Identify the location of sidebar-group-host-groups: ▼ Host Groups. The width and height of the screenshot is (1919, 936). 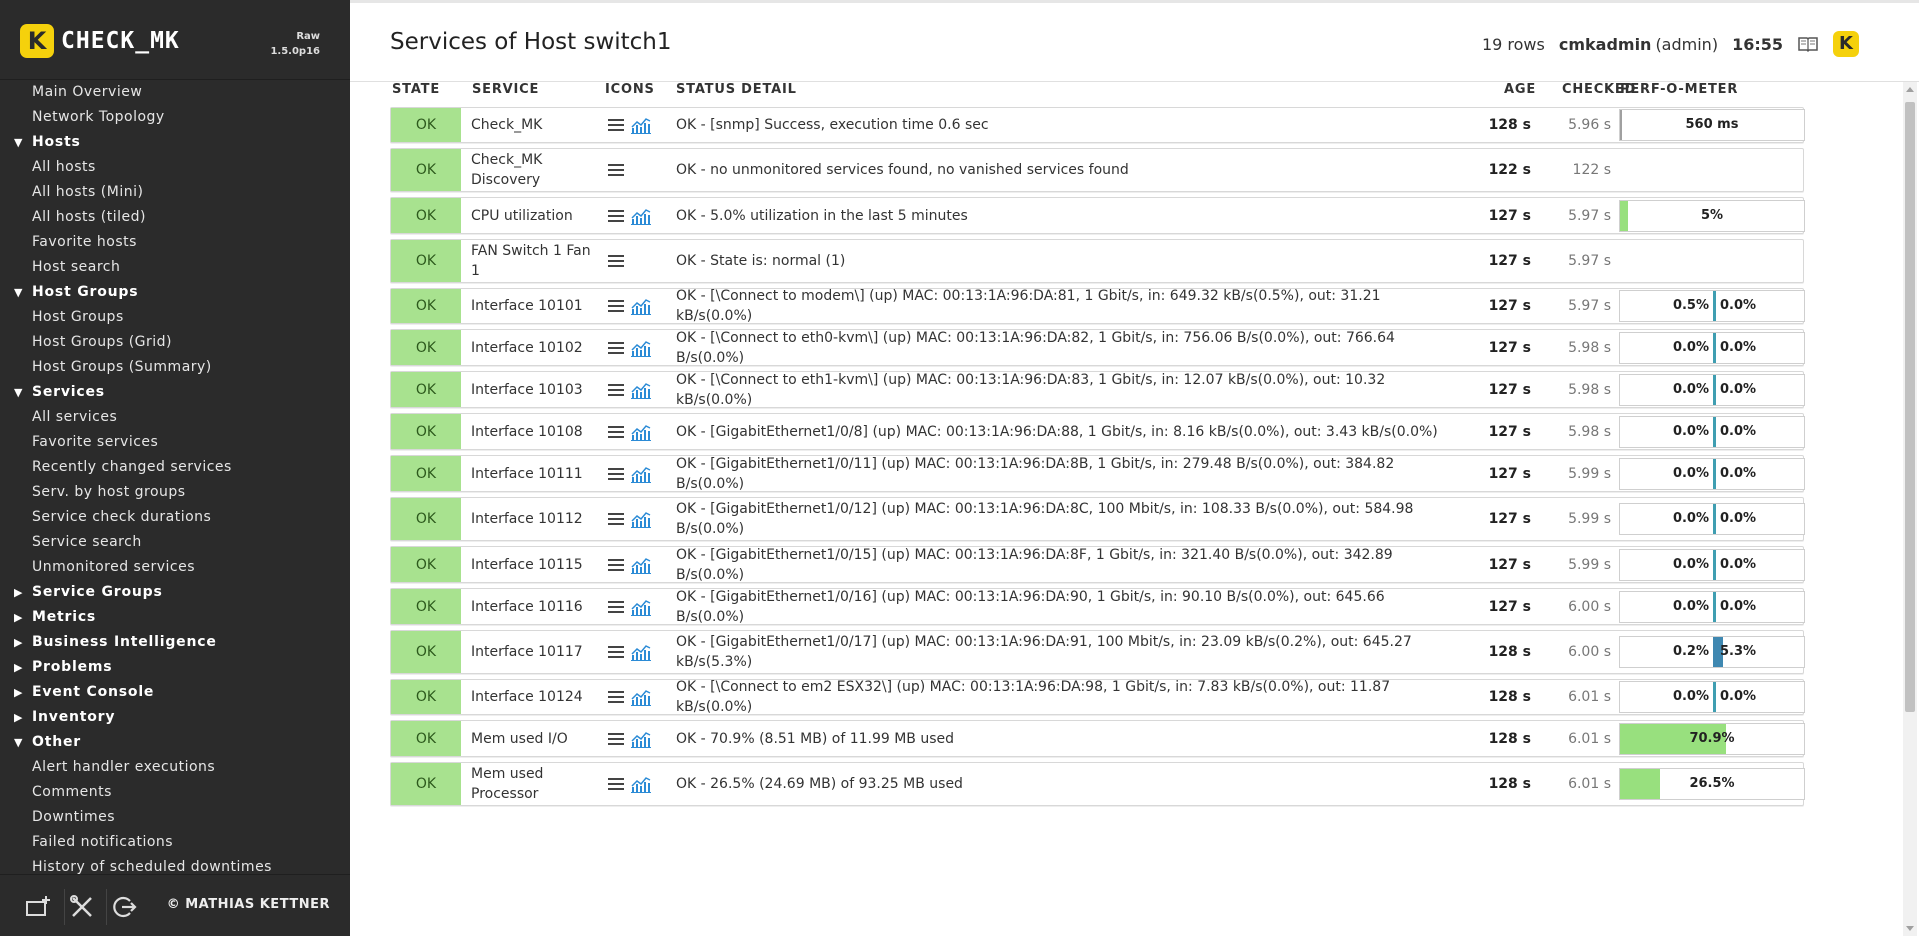
(175, 292).